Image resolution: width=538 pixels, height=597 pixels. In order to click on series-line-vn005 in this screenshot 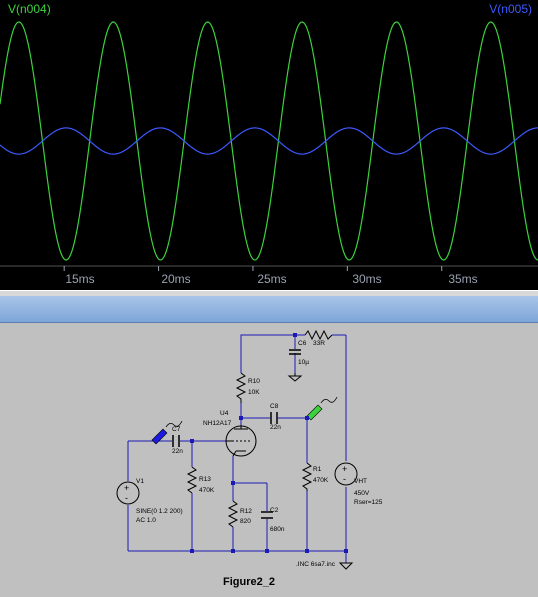, I will do `click(269, 141)`.